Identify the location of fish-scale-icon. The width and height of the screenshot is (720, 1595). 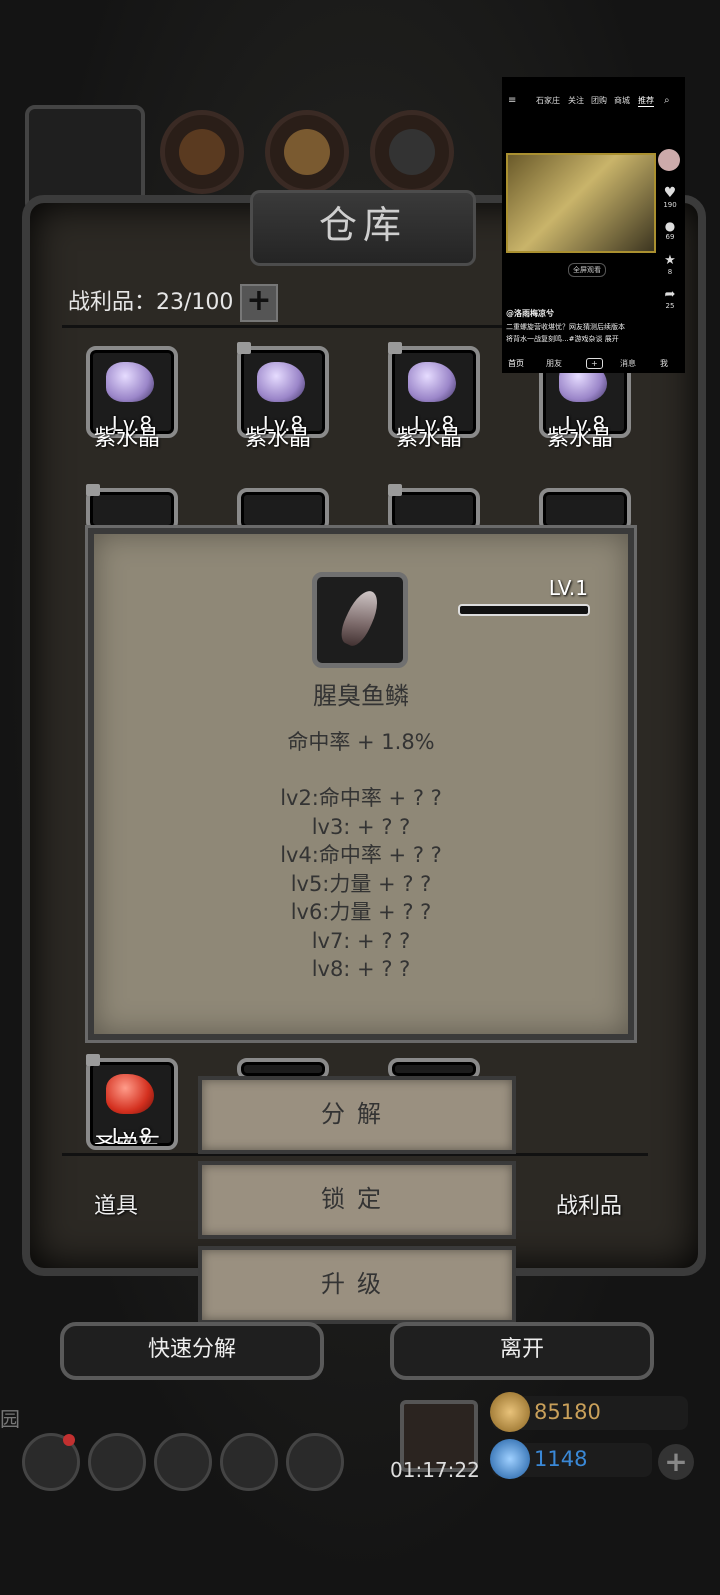
(360, 618).